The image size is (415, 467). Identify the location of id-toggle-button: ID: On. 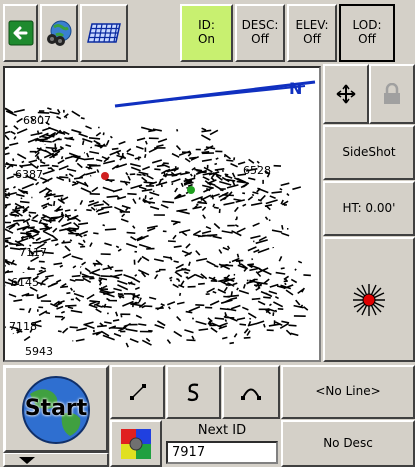
(206, 33).